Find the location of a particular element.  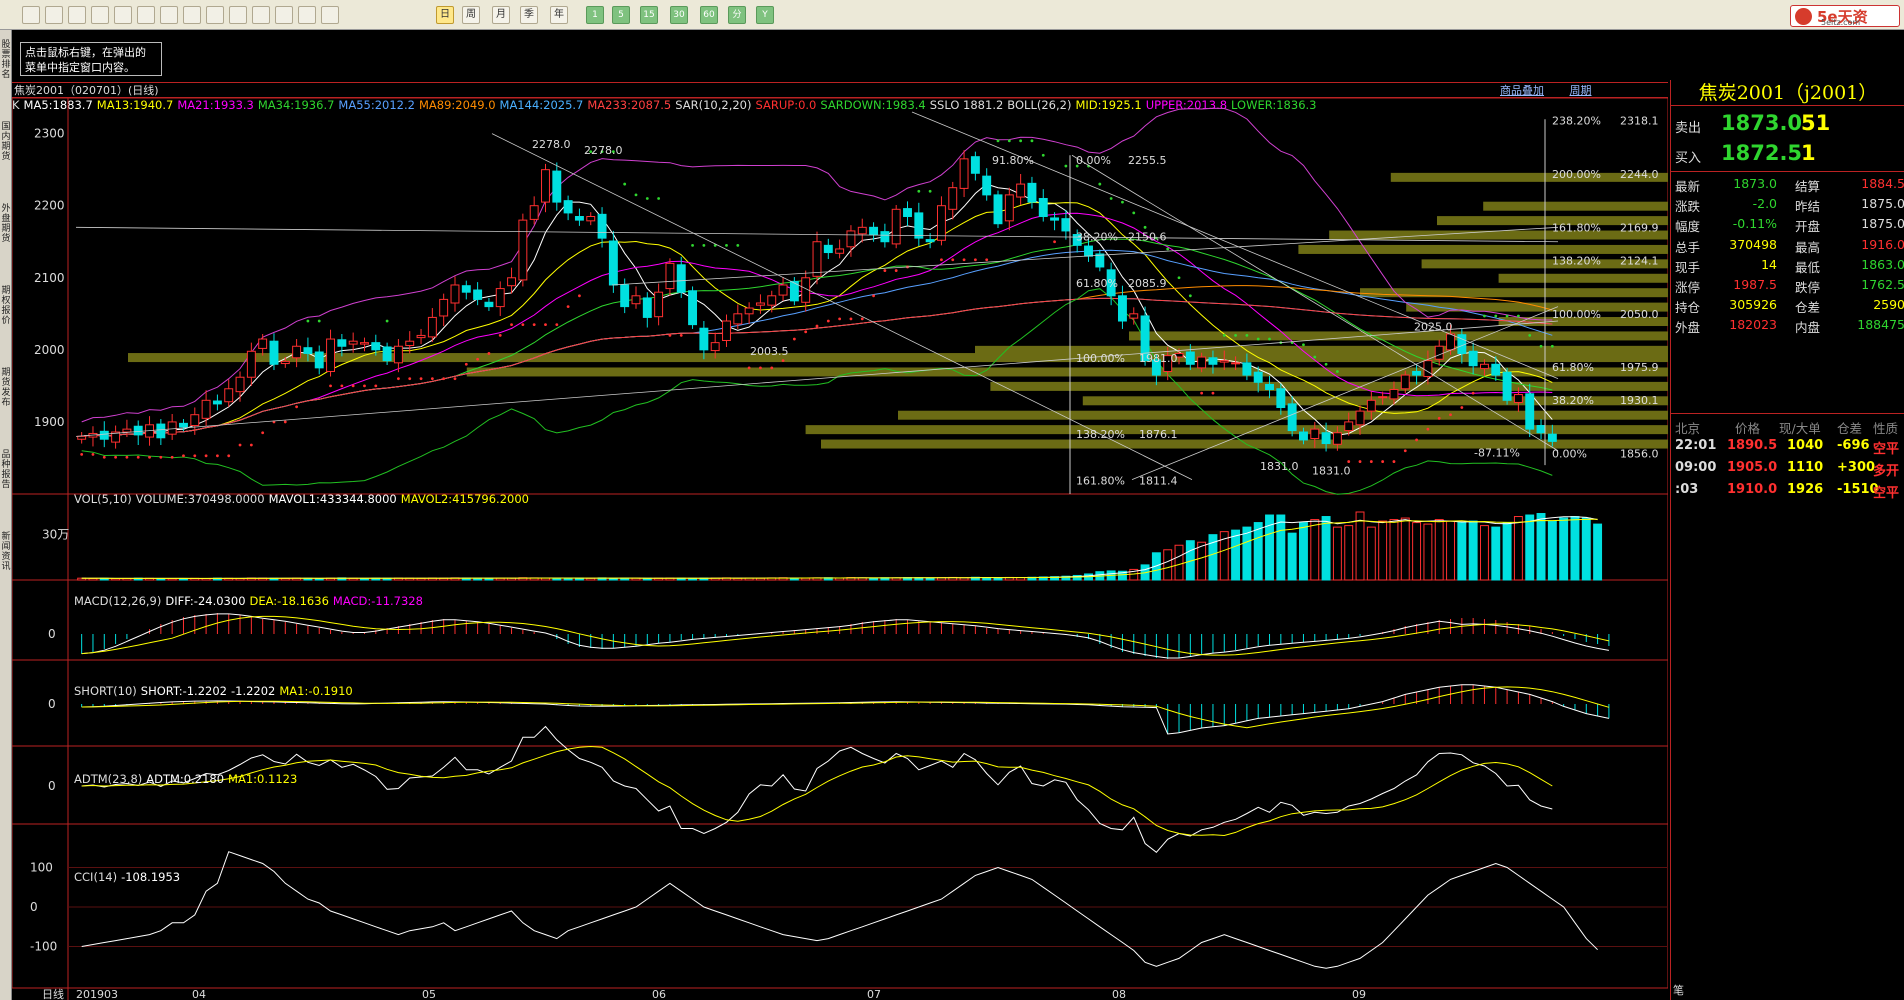

zoom-out-icon is located at coordinates (146, 15).